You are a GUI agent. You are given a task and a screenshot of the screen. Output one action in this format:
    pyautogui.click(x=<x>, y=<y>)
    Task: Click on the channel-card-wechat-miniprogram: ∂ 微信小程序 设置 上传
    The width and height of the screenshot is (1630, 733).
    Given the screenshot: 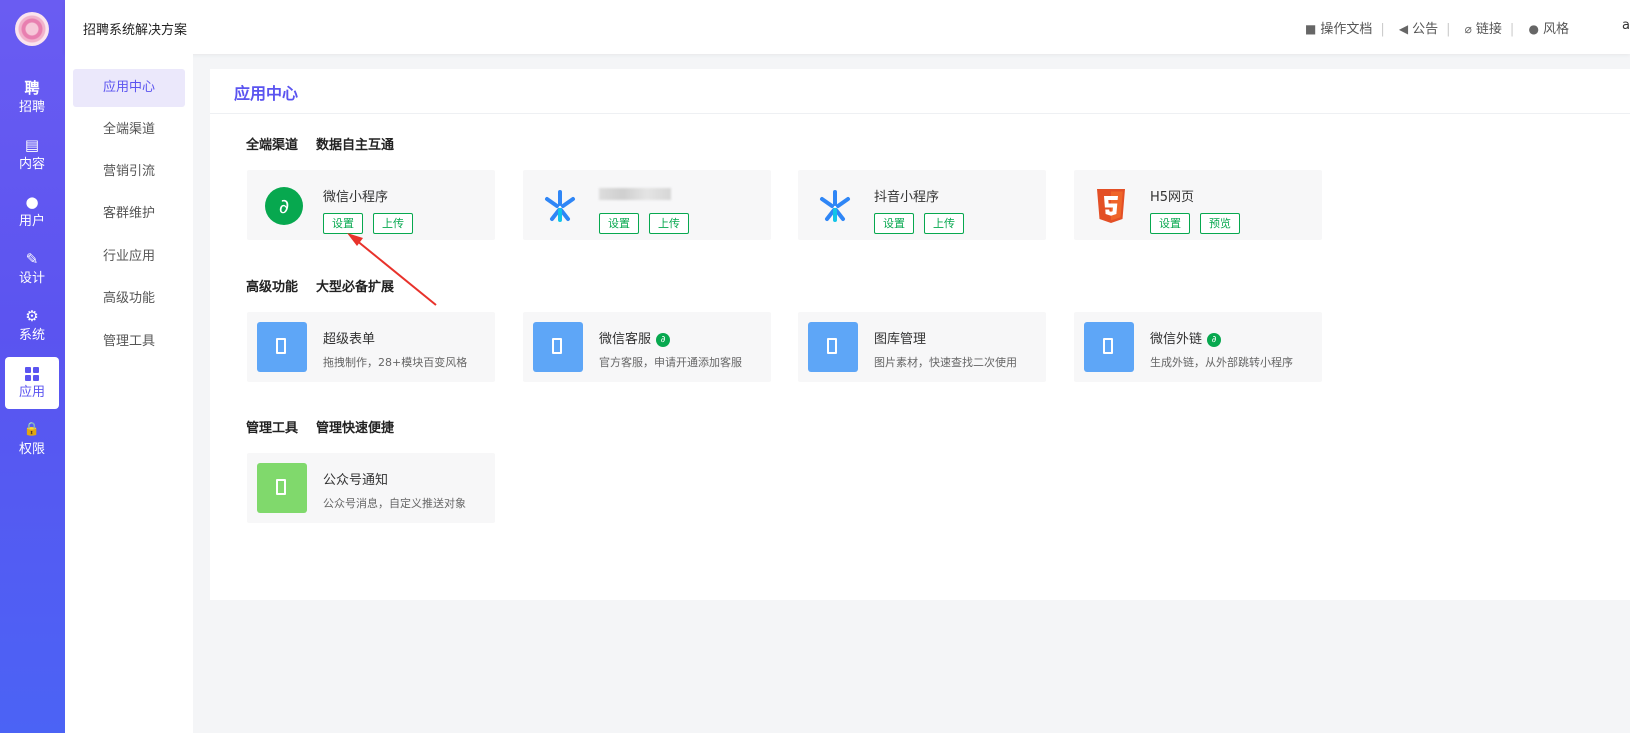 What is the action you would take?
    pyautogui.click(x=371, y=205)
    